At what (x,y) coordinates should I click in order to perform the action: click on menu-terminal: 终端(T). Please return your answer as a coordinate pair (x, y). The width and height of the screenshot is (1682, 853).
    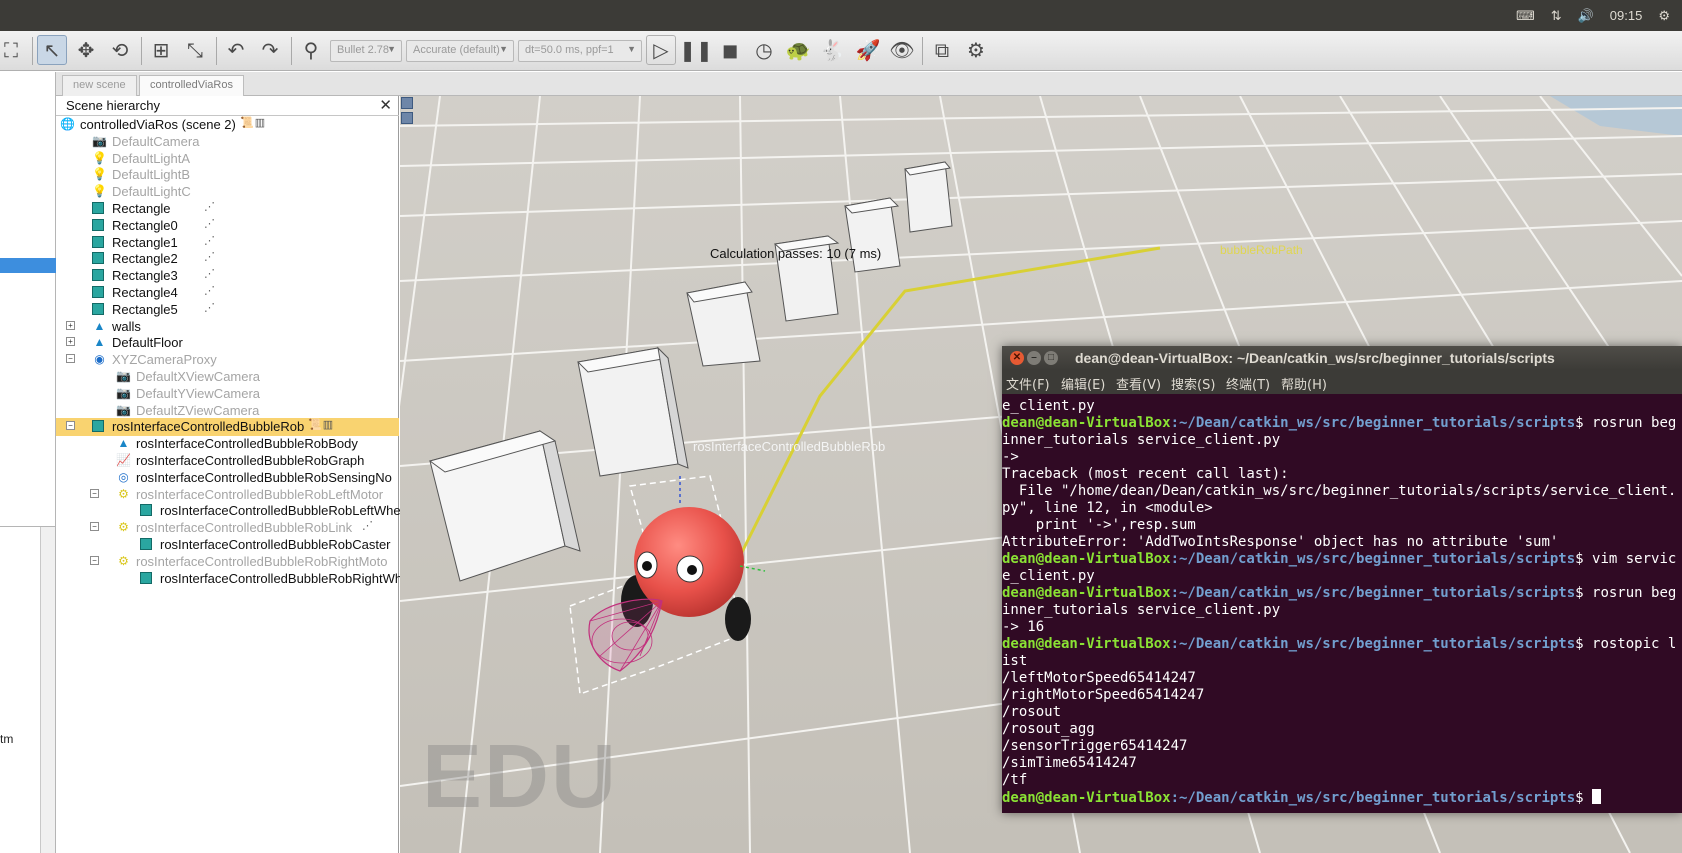
    Looking at the image, I should click on (1248, 383).